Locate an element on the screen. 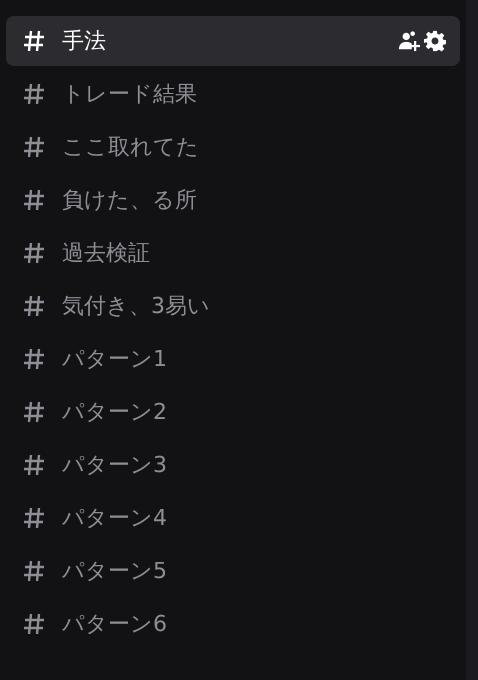 The height and width of the screenshot is (680, 478). channel-name: トレード結果 is located at coordinates (130, 95).